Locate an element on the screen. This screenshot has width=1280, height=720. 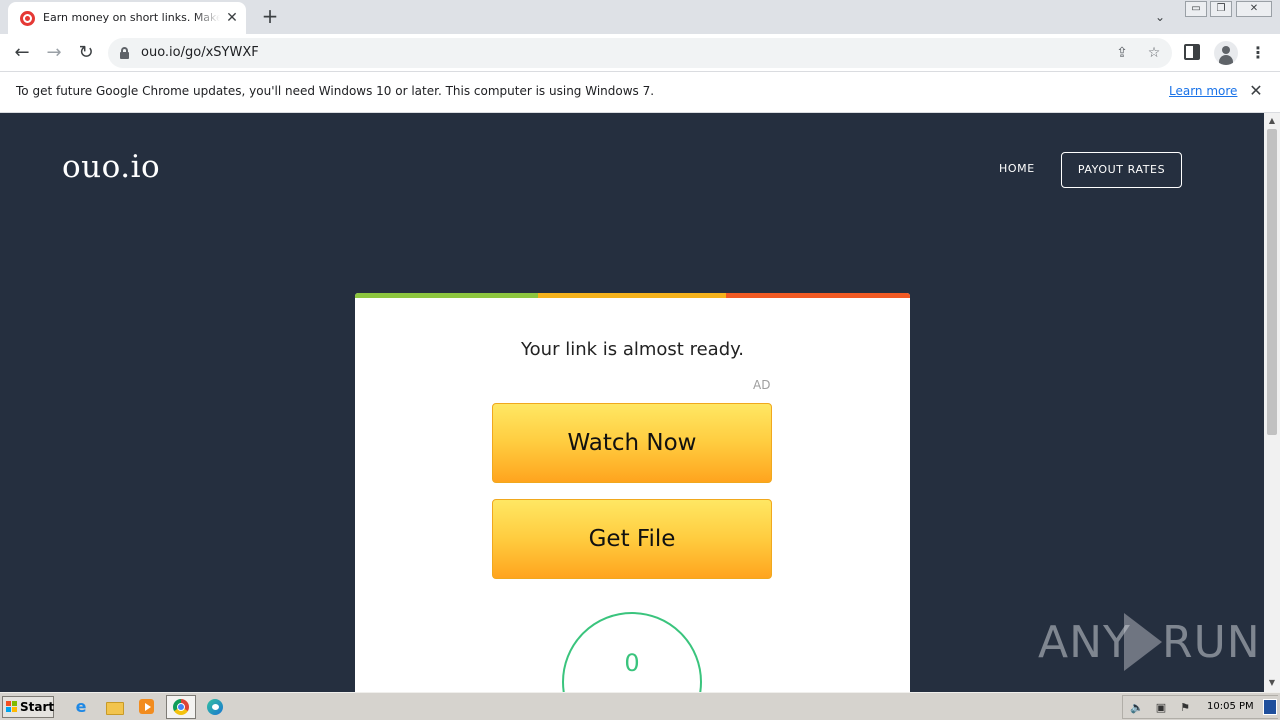
edge-taskbar-button is located at coordinates (215, 707).